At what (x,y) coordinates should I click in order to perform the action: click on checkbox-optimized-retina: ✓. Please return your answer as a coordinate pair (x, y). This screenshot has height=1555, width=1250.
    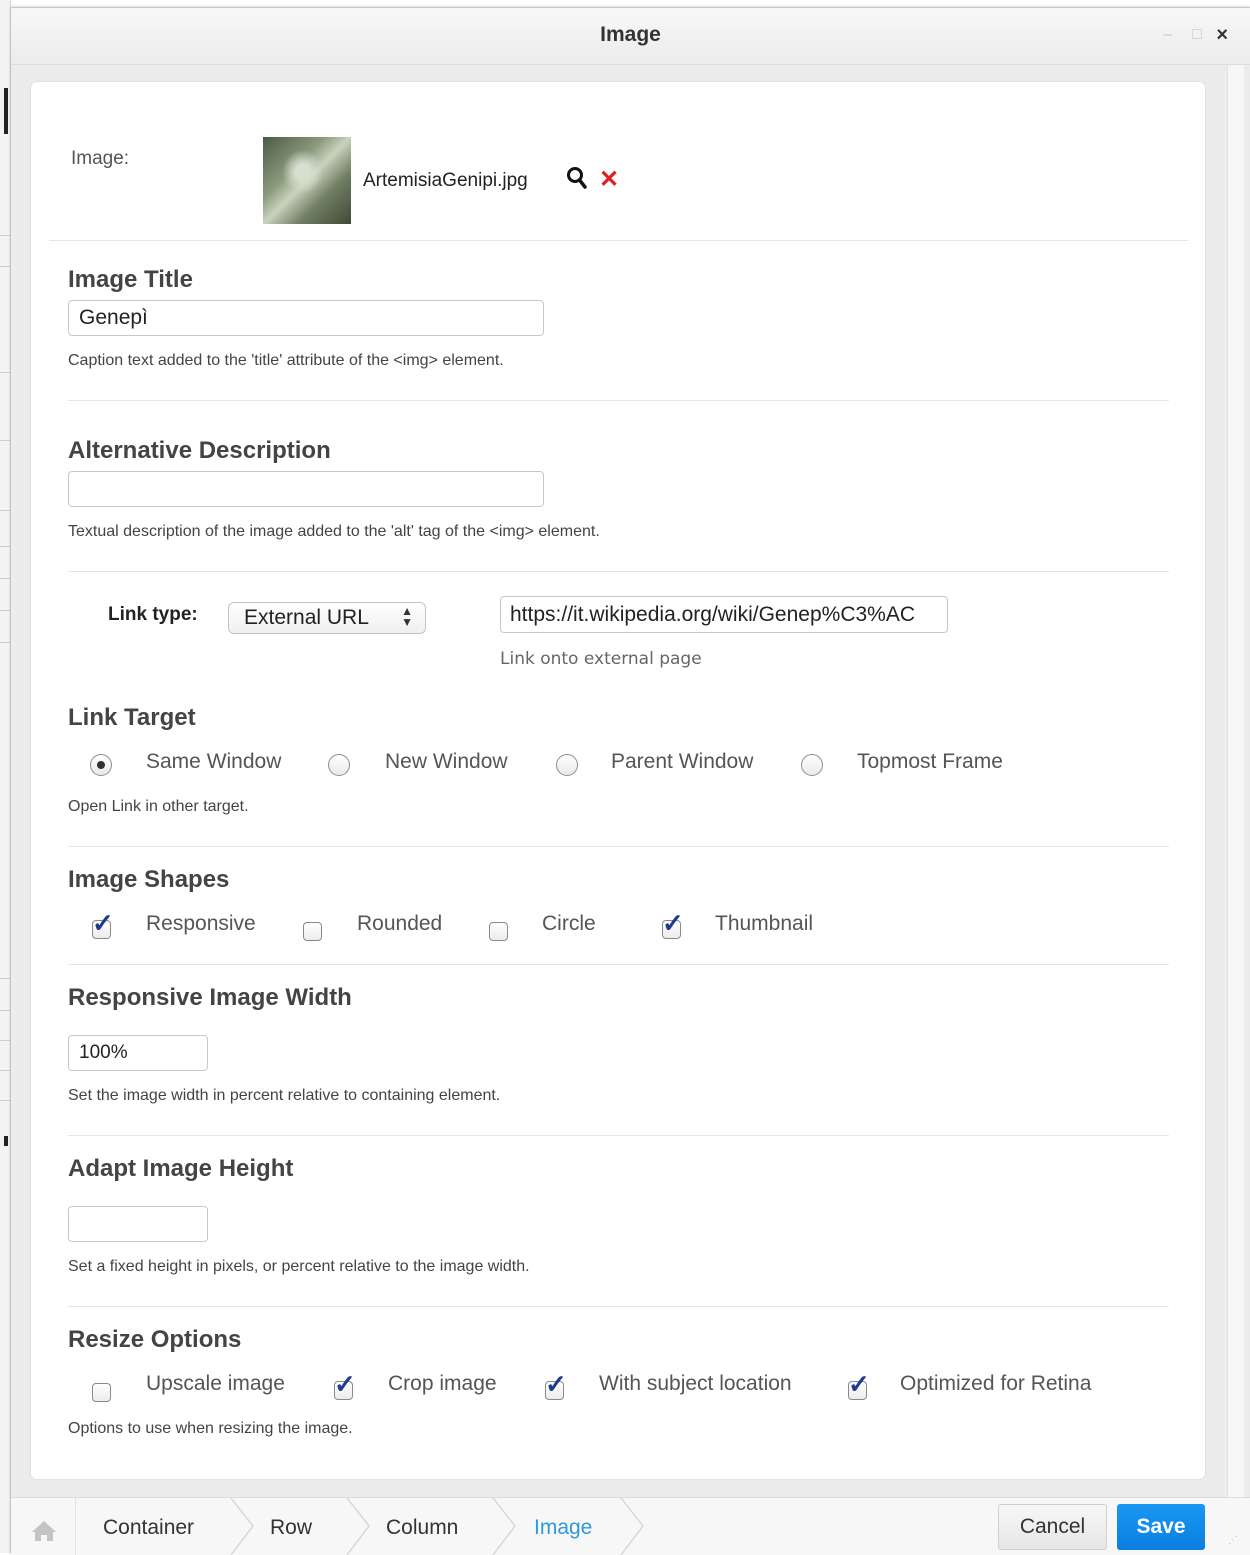
    Looking at the image, I should click on (859, 1385).